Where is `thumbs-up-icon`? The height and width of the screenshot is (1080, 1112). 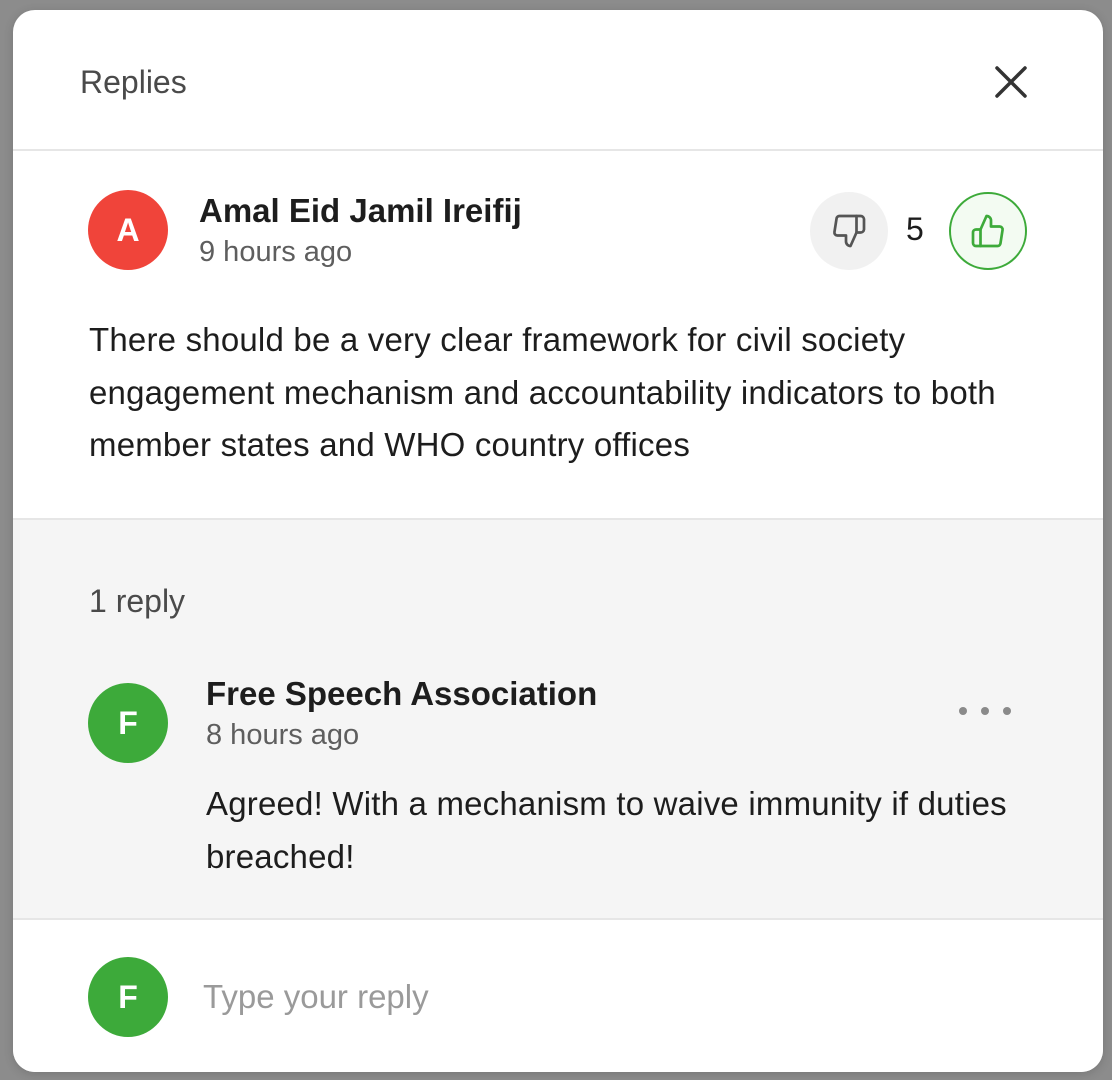
thumbs-up-icon is located at coordinates (987, 231).